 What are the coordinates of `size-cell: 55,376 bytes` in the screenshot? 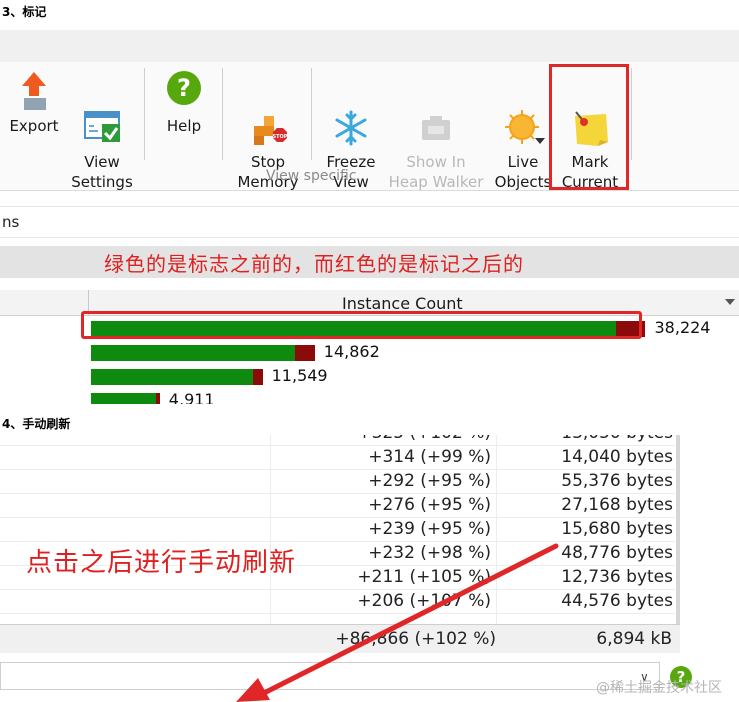 It's located at (617, 481).